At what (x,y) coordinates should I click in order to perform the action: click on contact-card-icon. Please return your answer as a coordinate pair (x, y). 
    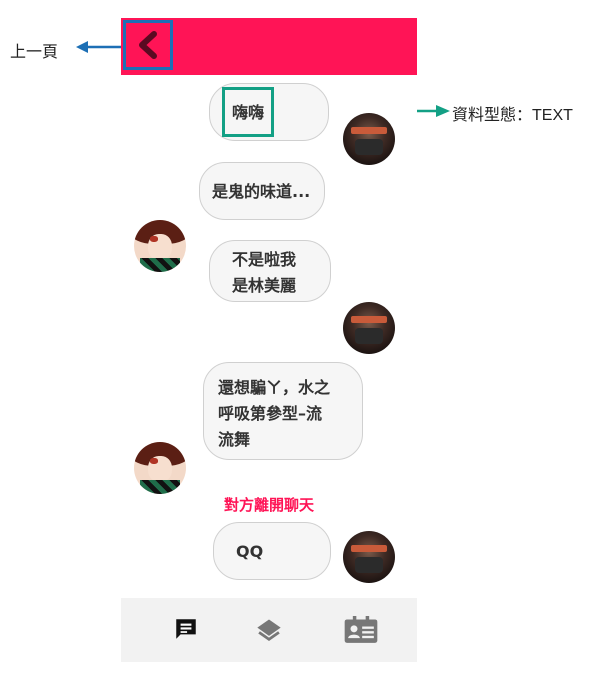
    Looking at the image, I should click on (361, 629).